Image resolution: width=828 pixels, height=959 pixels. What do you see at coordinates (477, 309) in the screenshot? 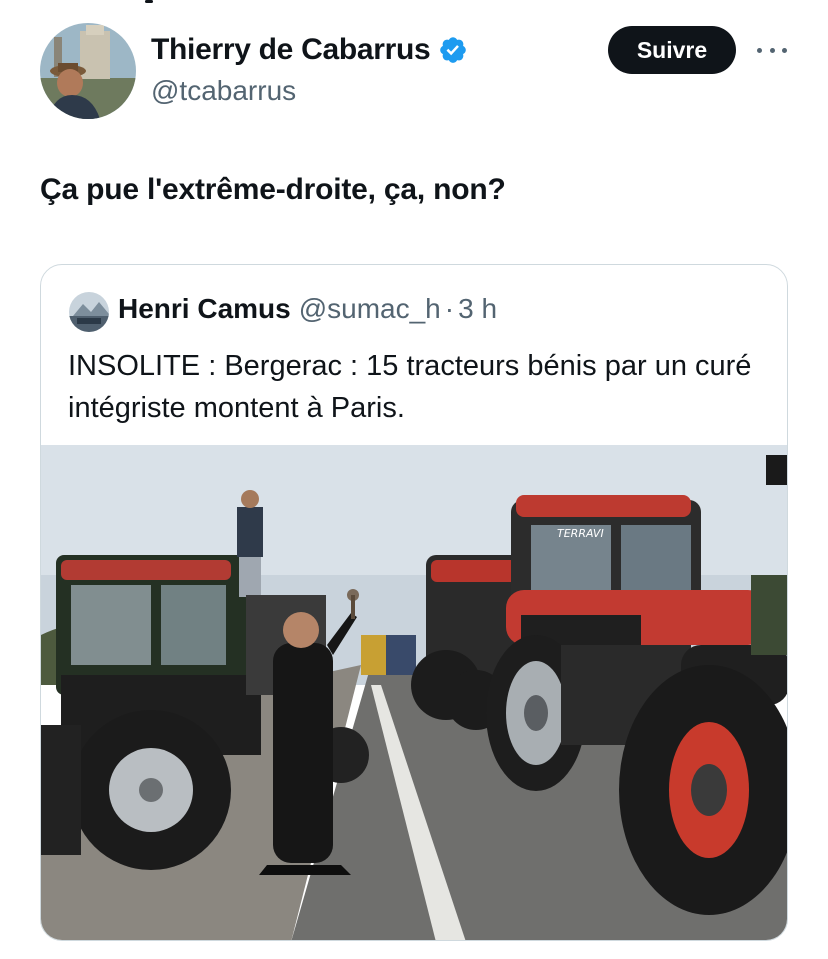
I see `quoted-timestamp: 3 h` at bounding box center [477, 309].